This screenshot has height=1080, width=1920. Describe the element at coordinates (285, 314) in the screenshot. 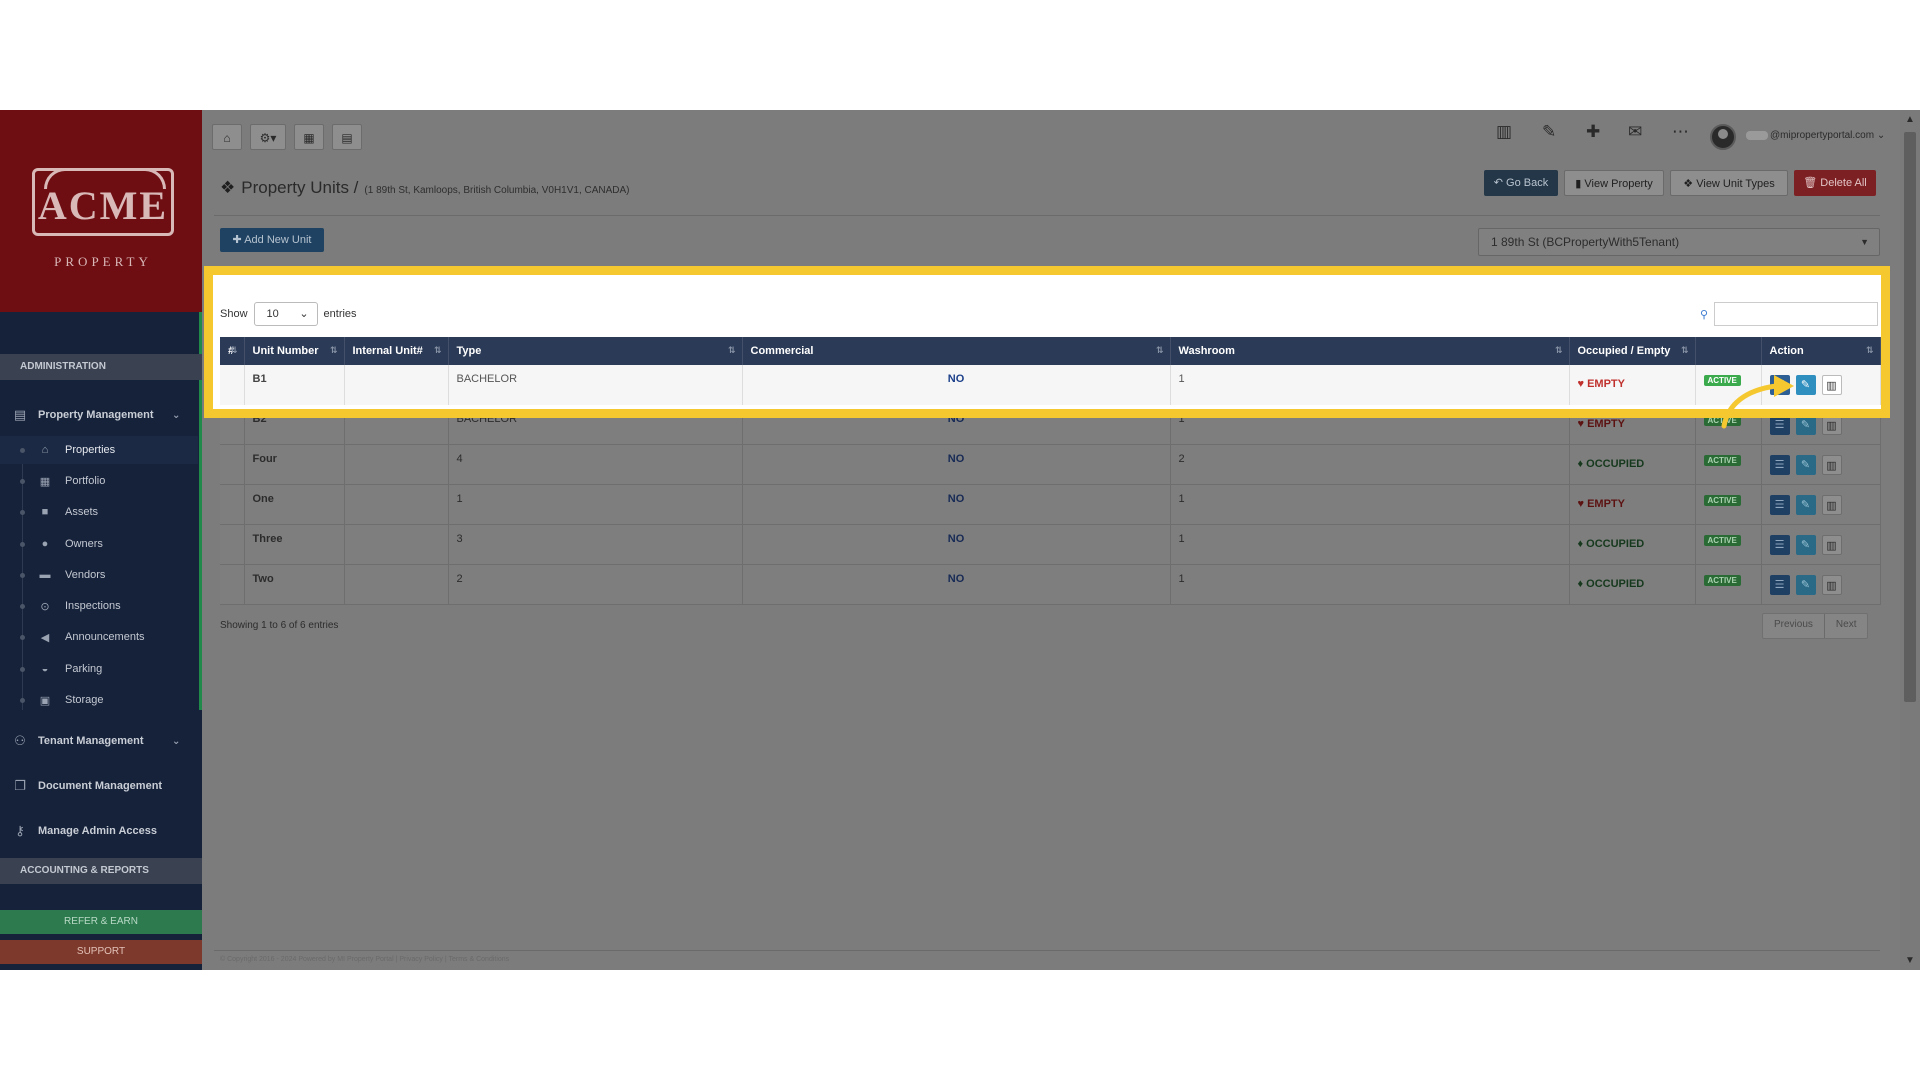

I see `entries-select: 10⌄` at that location.